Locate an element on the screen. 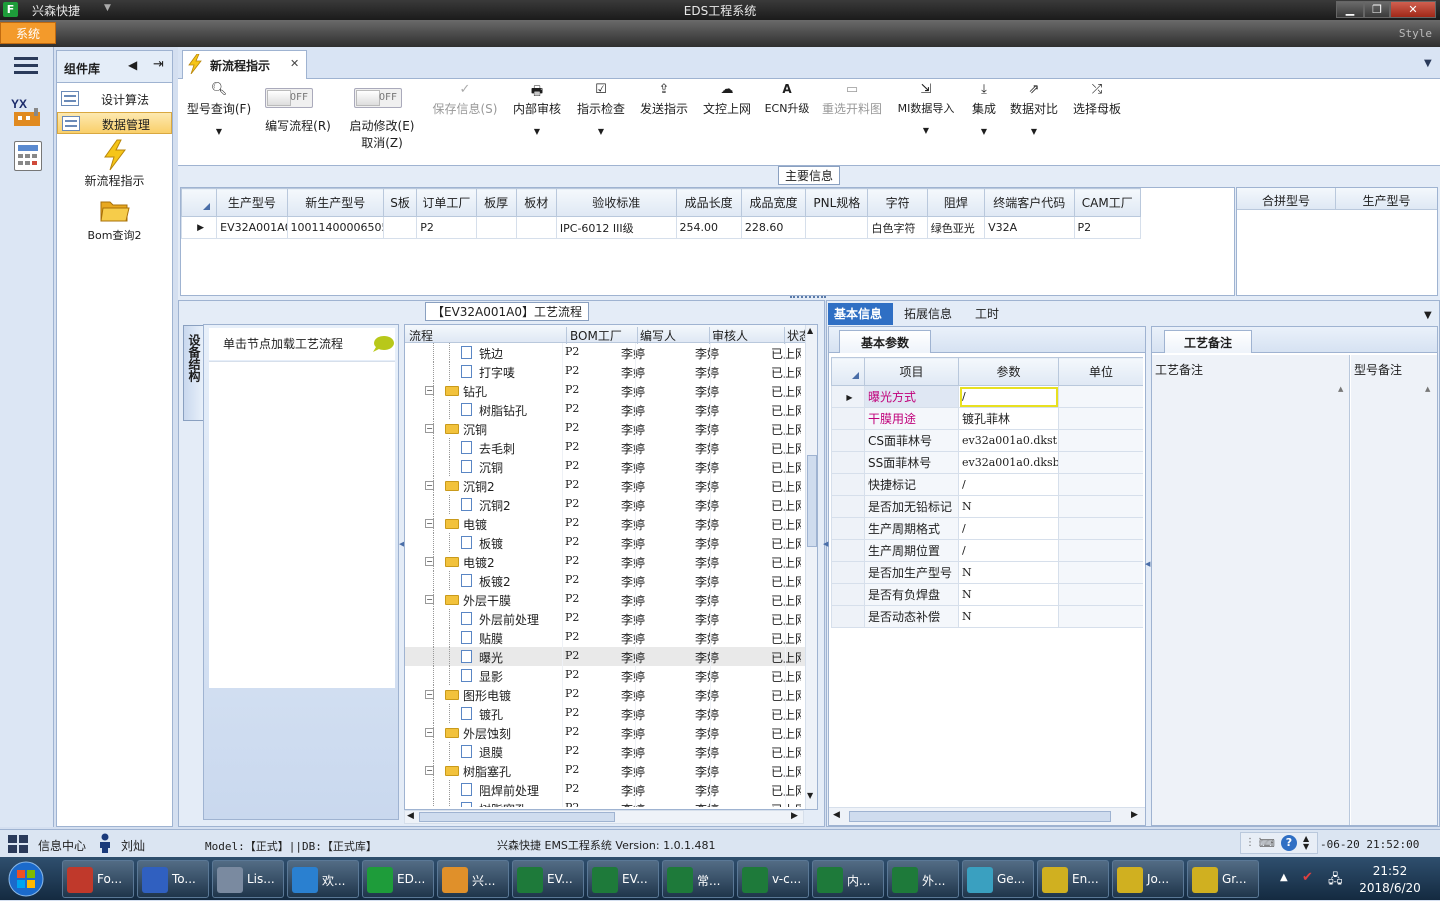 This screenshot has width=1440, height=901. cancel-label: 取消(Z) is located at coordinates (382, 142).